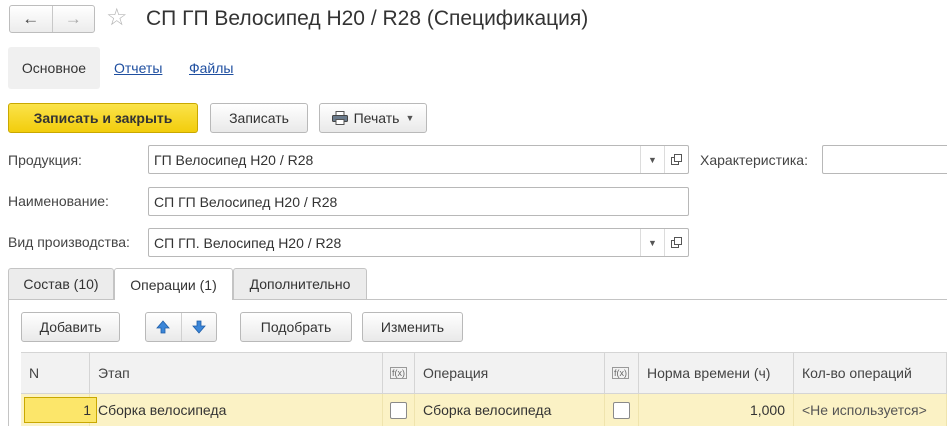 Image resolution: width=947 pixels, height=426 pixels. I want to click on chevron-down-icon: ▼, so click(410, 118).